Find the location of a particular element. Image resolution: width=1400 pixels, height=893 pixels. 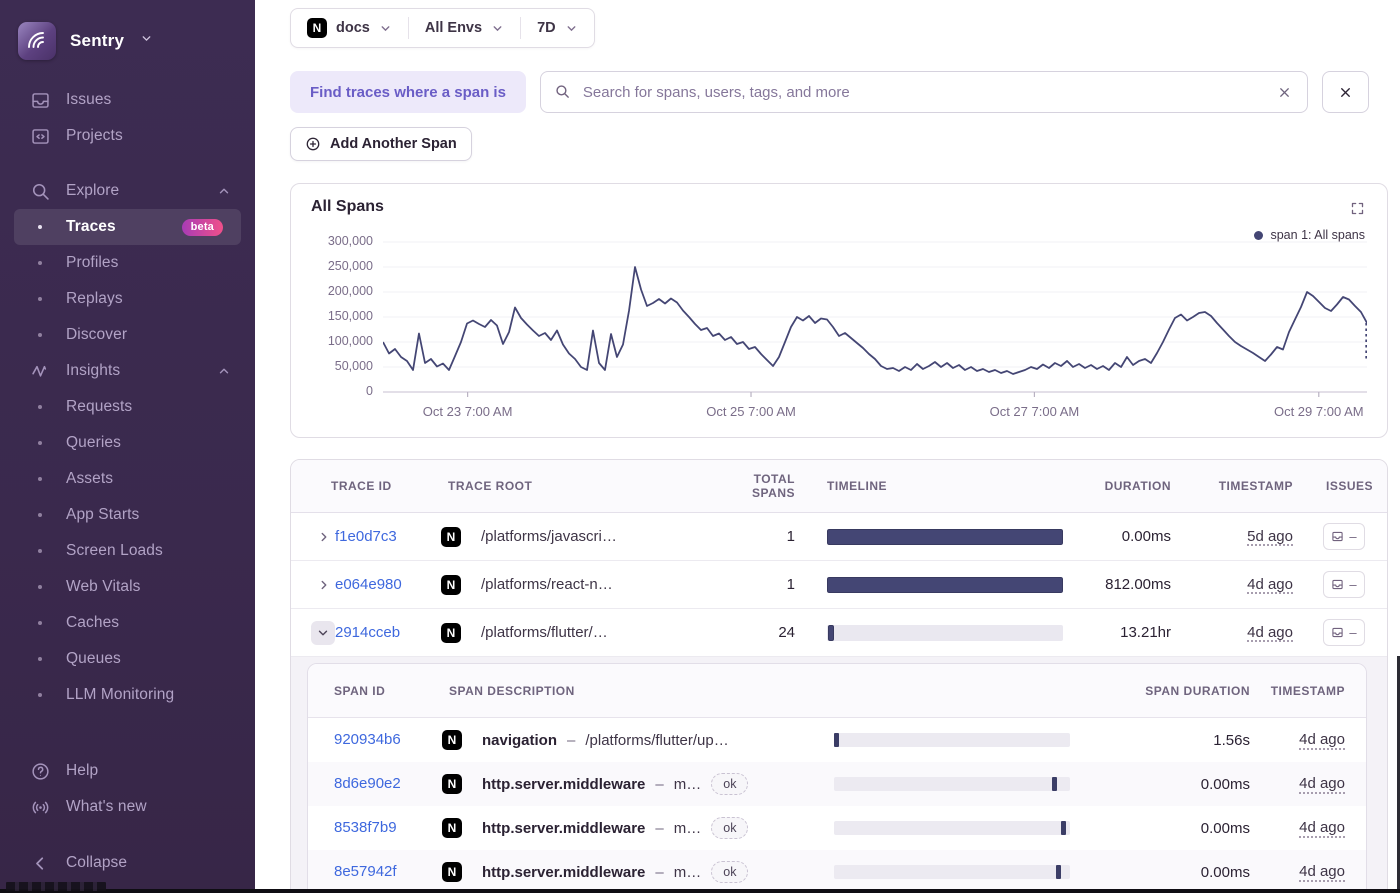

sidebar-item-insights: Insights is located at coordinates (127, 371).